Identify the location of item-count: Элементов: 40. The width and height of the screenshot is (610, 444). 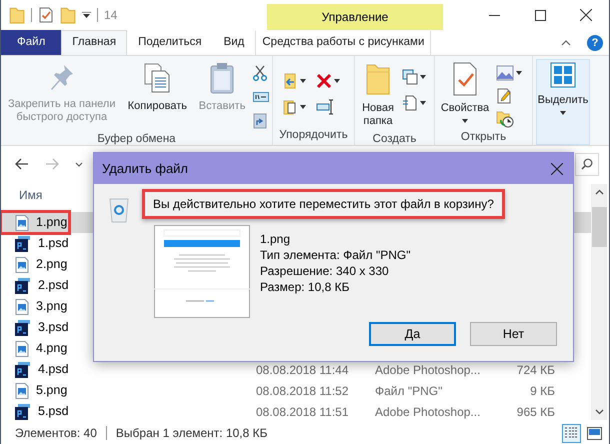
(56, 433).